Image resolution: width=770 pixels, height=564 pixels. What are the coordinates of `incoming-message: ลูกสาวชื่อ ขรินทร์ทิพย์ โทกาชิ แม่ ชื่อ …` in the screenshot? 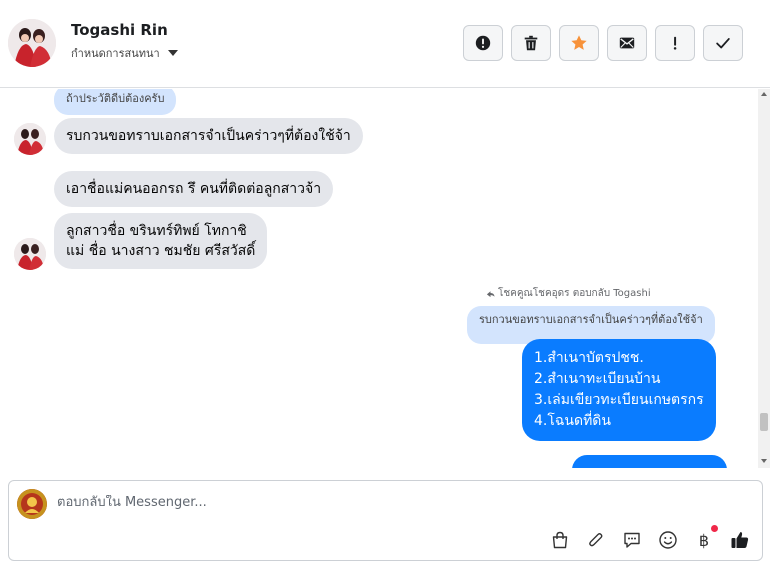 It's located at (161, 241).